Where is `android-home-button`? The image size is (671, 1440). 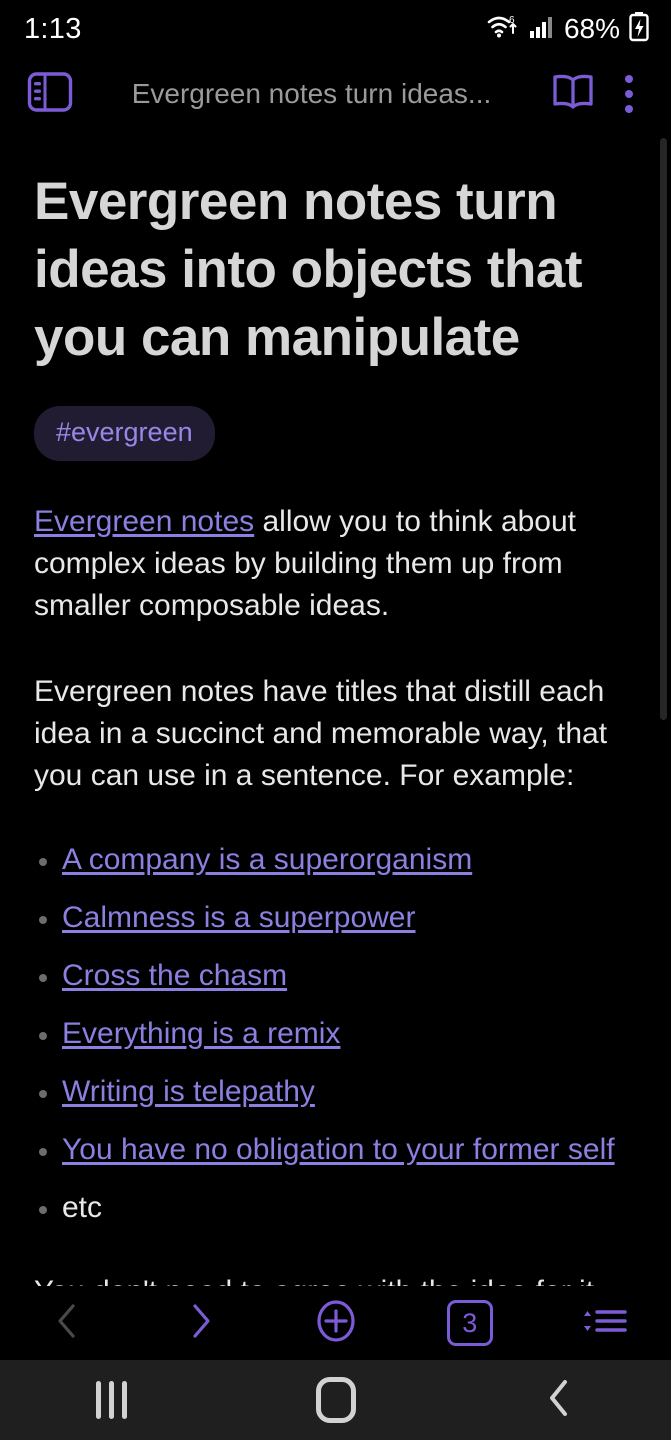
android-home-button is located at coordinates (336, 1400).